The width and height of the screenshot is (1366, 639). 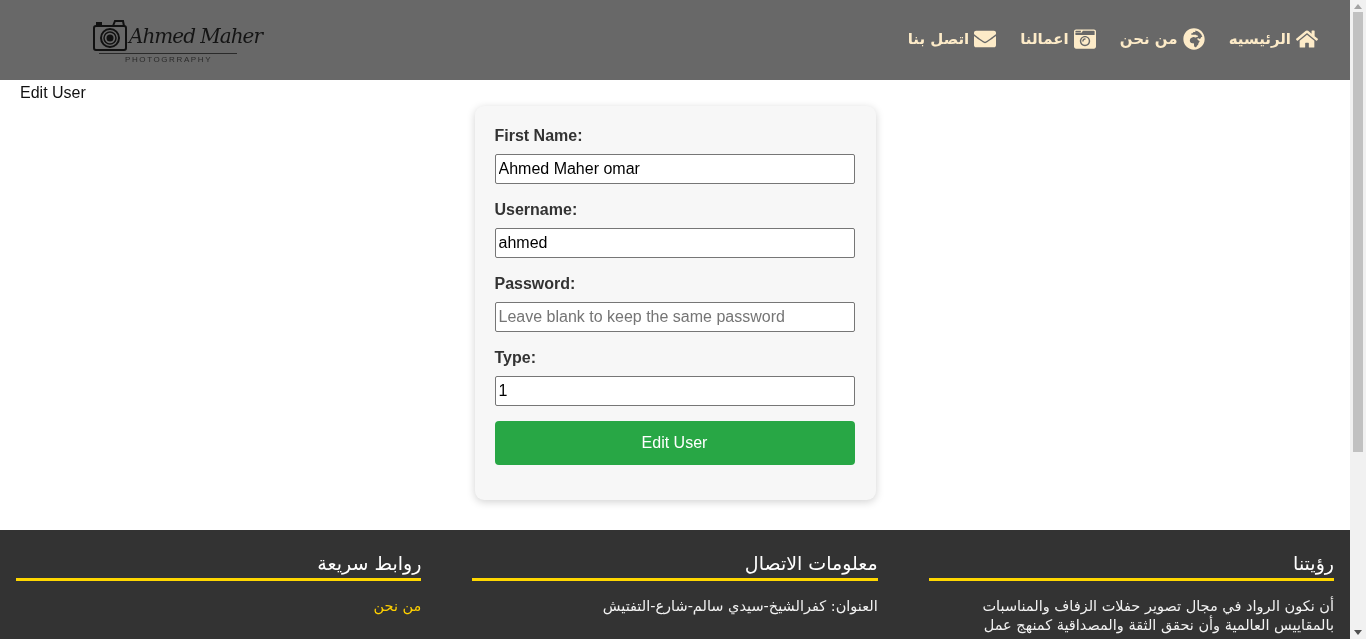 I want to click on edit-user-button: Edit User, so click(x=674, y=443).